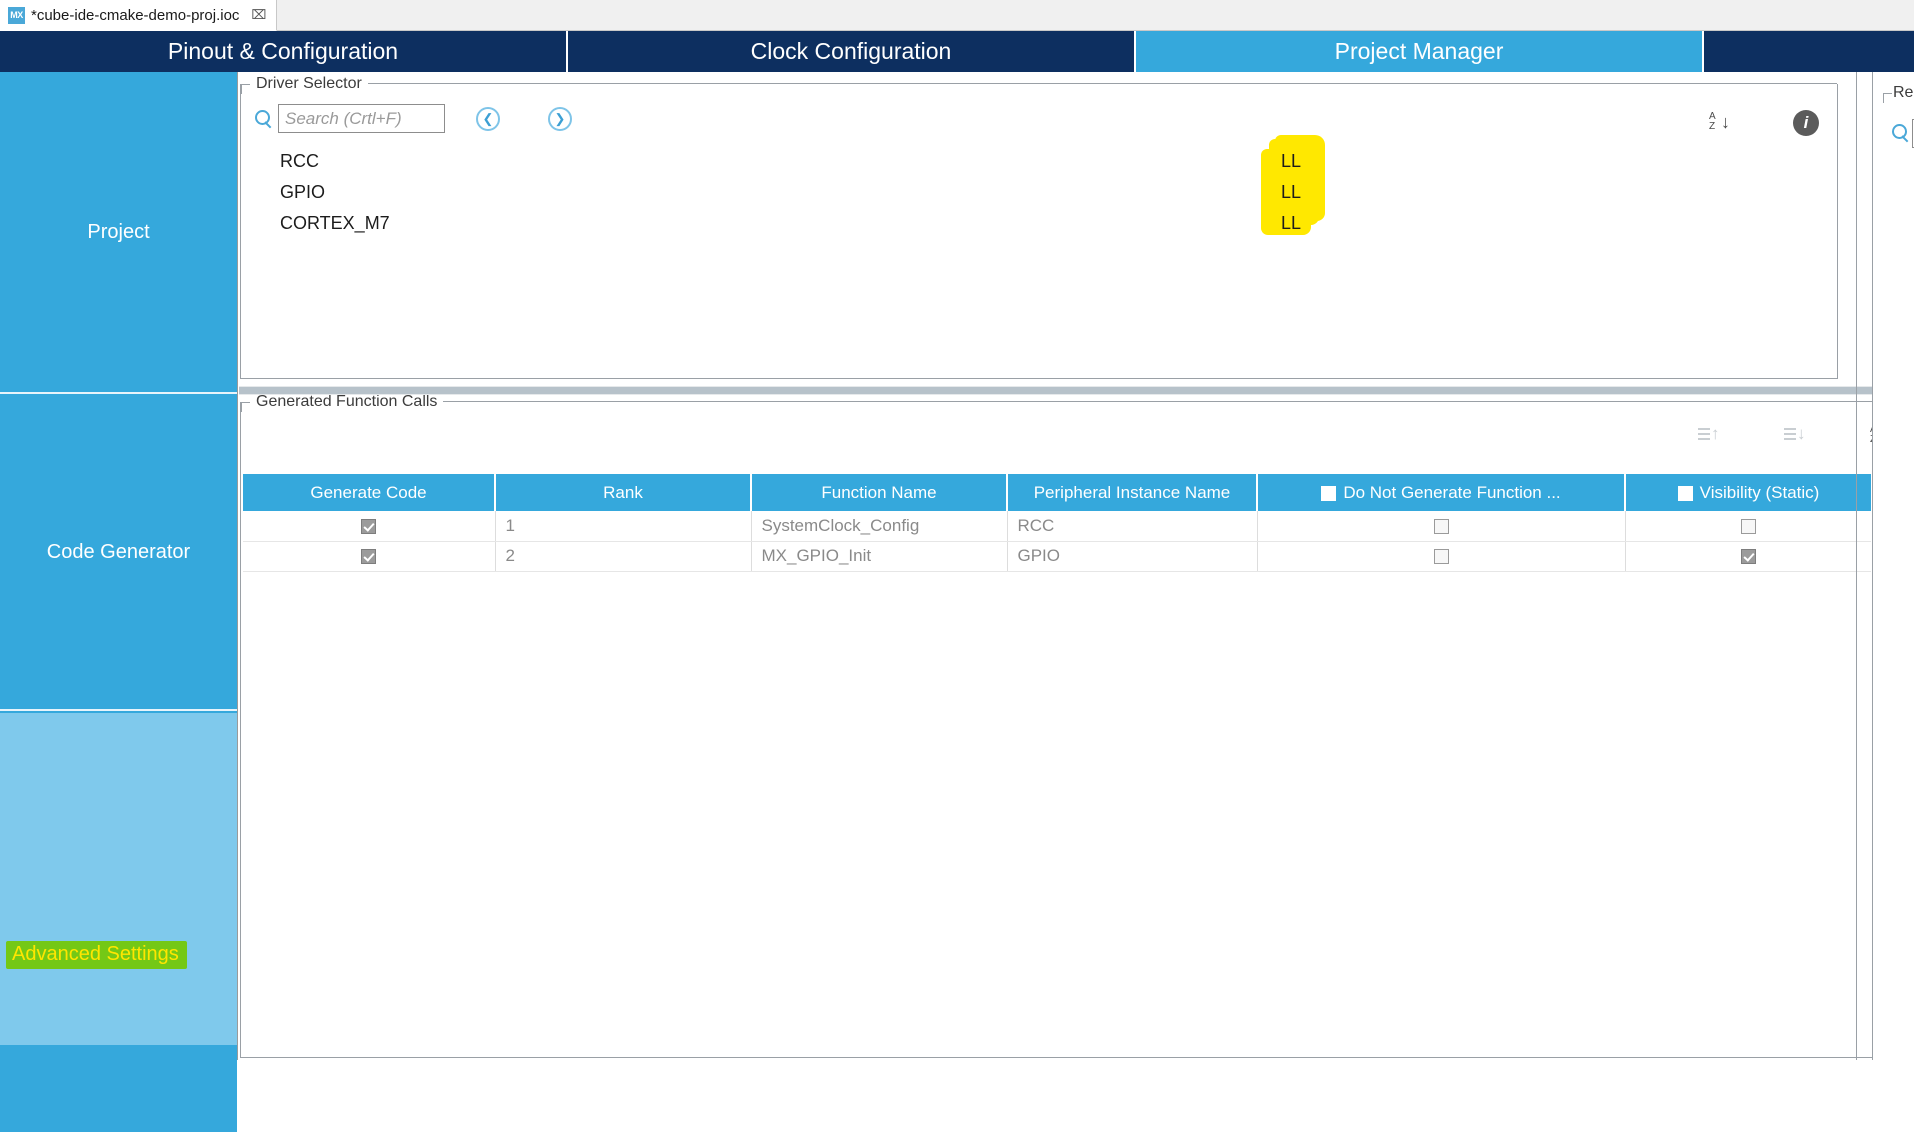 The width and height of the screenshot is (1914, 1132). I want to click on main-tab-bar-filler, so click(1809, 51).